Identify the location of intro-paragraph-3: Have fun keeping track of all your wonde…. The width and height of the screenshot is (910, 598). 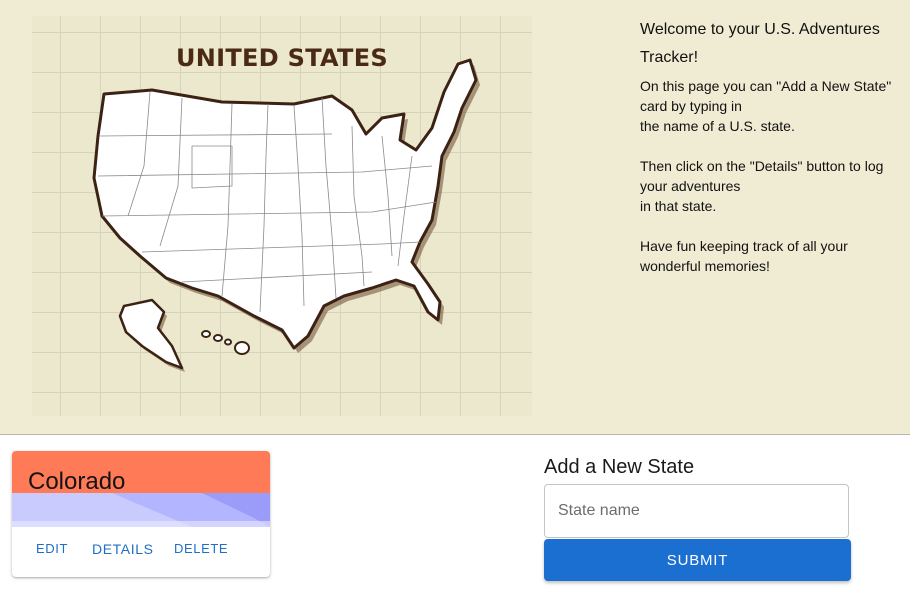
(772, 256).